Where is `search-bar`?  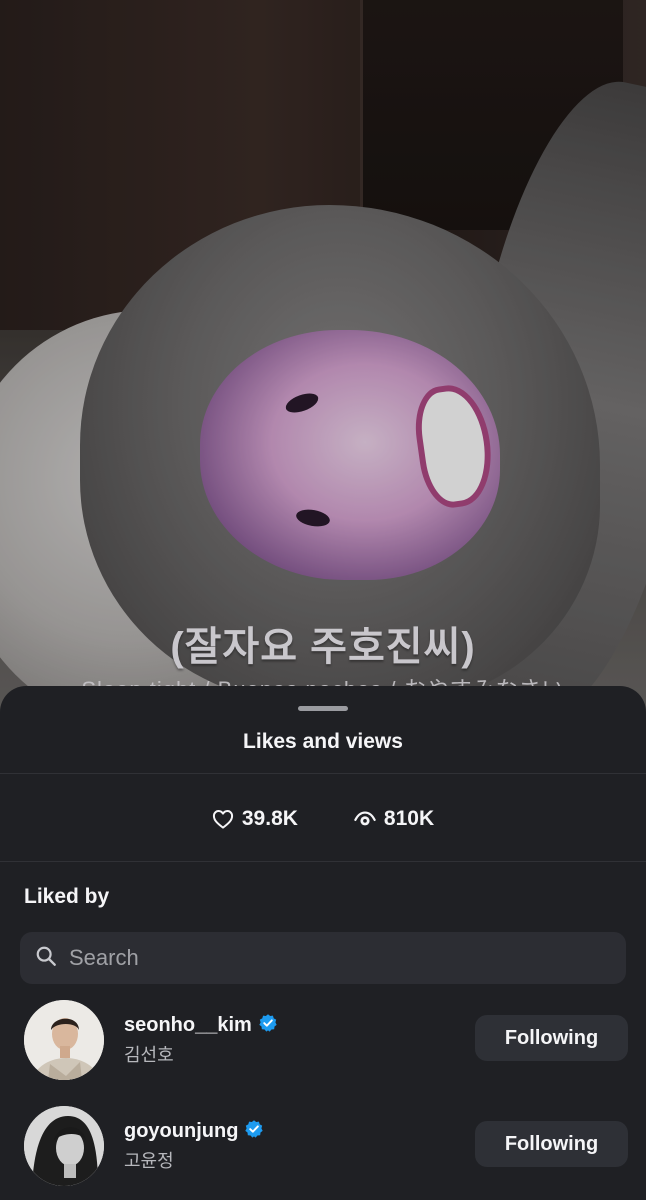
search-bar is located at coordinates (323, 958).